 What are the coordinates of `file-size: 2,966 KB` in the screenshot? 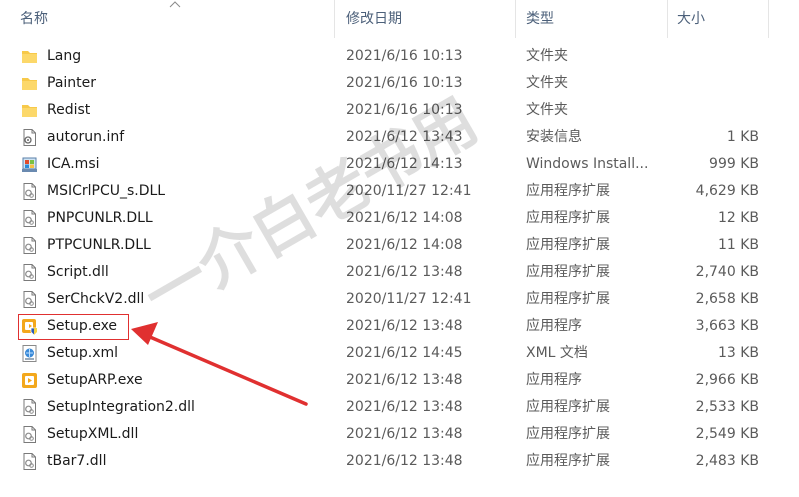 It's located at (727, 380).